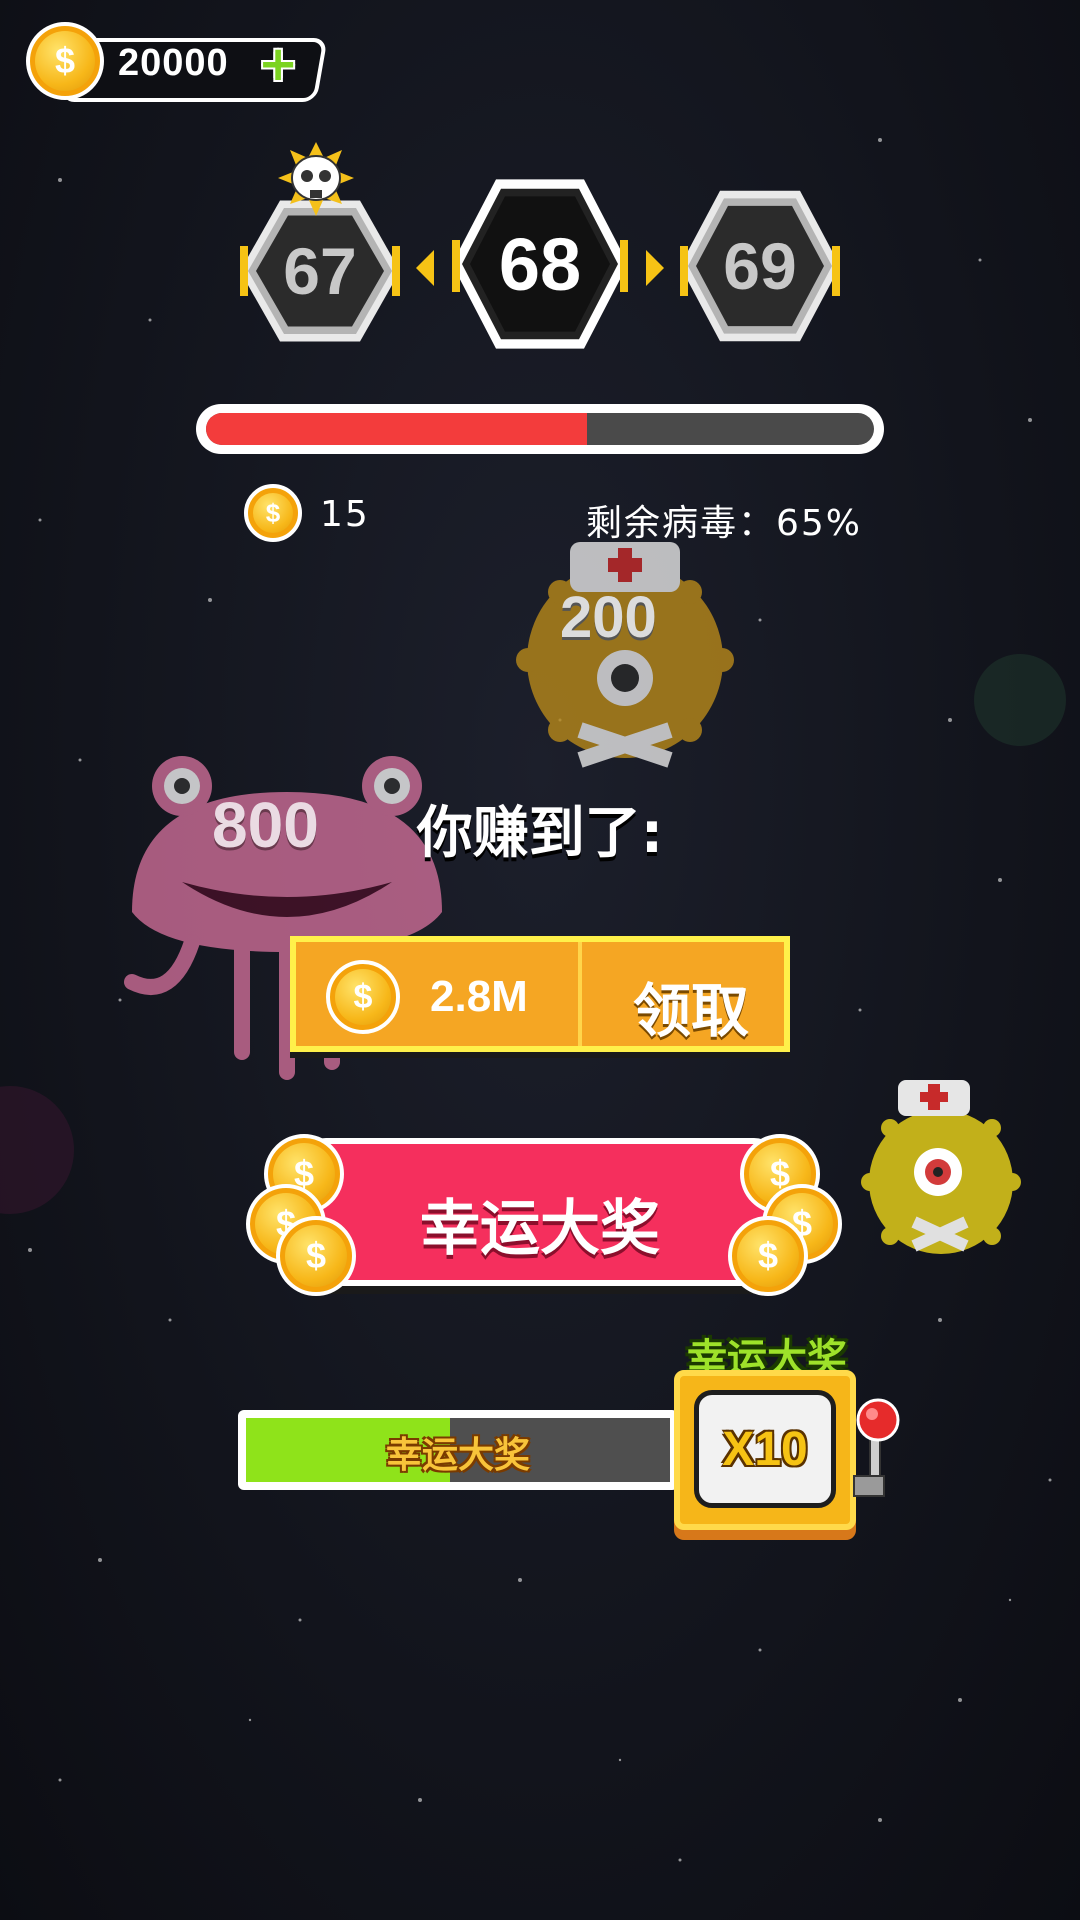  I want to click on reward-coin-icon: $, so click(363, 997).